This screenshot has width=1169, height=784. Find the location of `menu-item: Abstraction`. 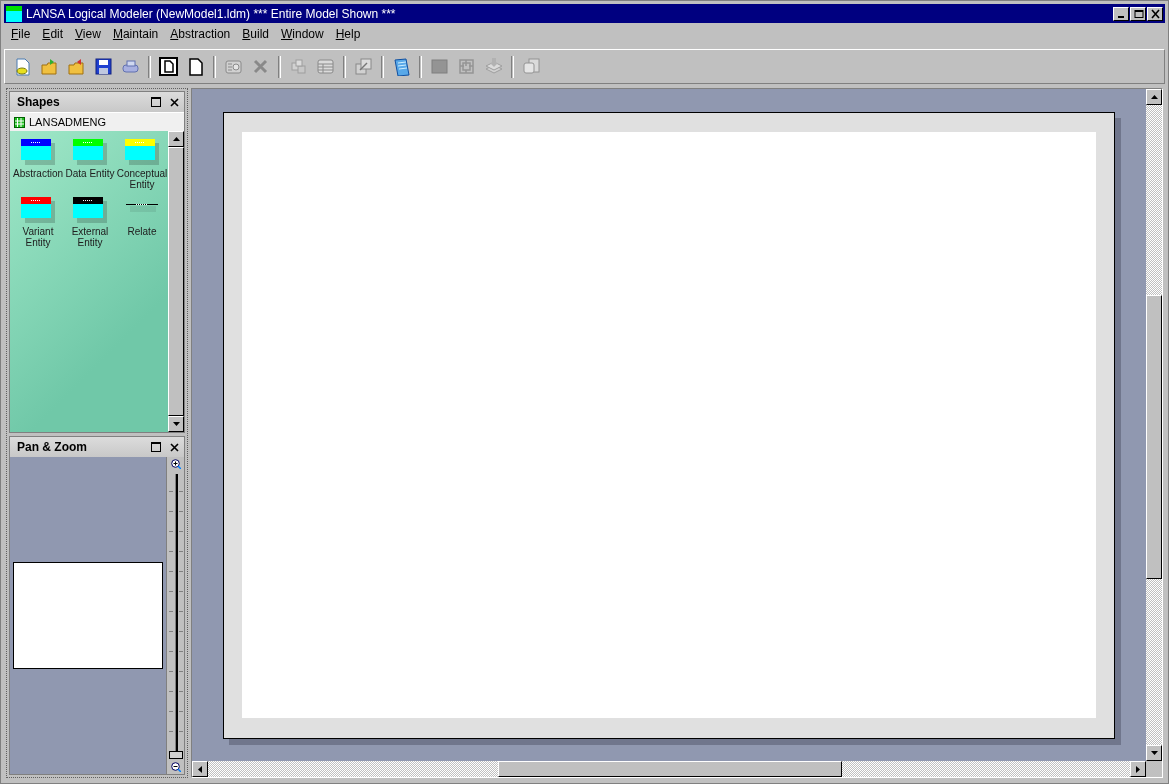

menu-item: Abstraction is located at coordinates (200, 34).